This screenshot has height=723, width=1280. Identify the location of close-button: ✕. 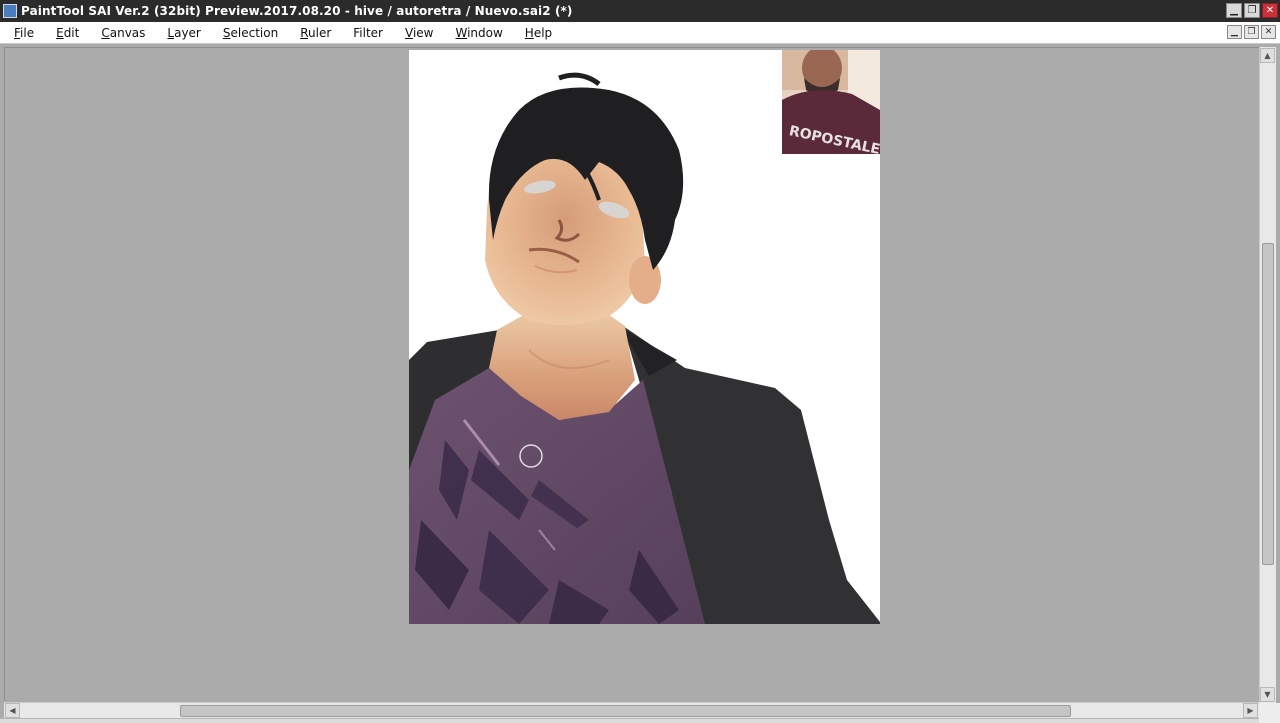
(1270, 10).